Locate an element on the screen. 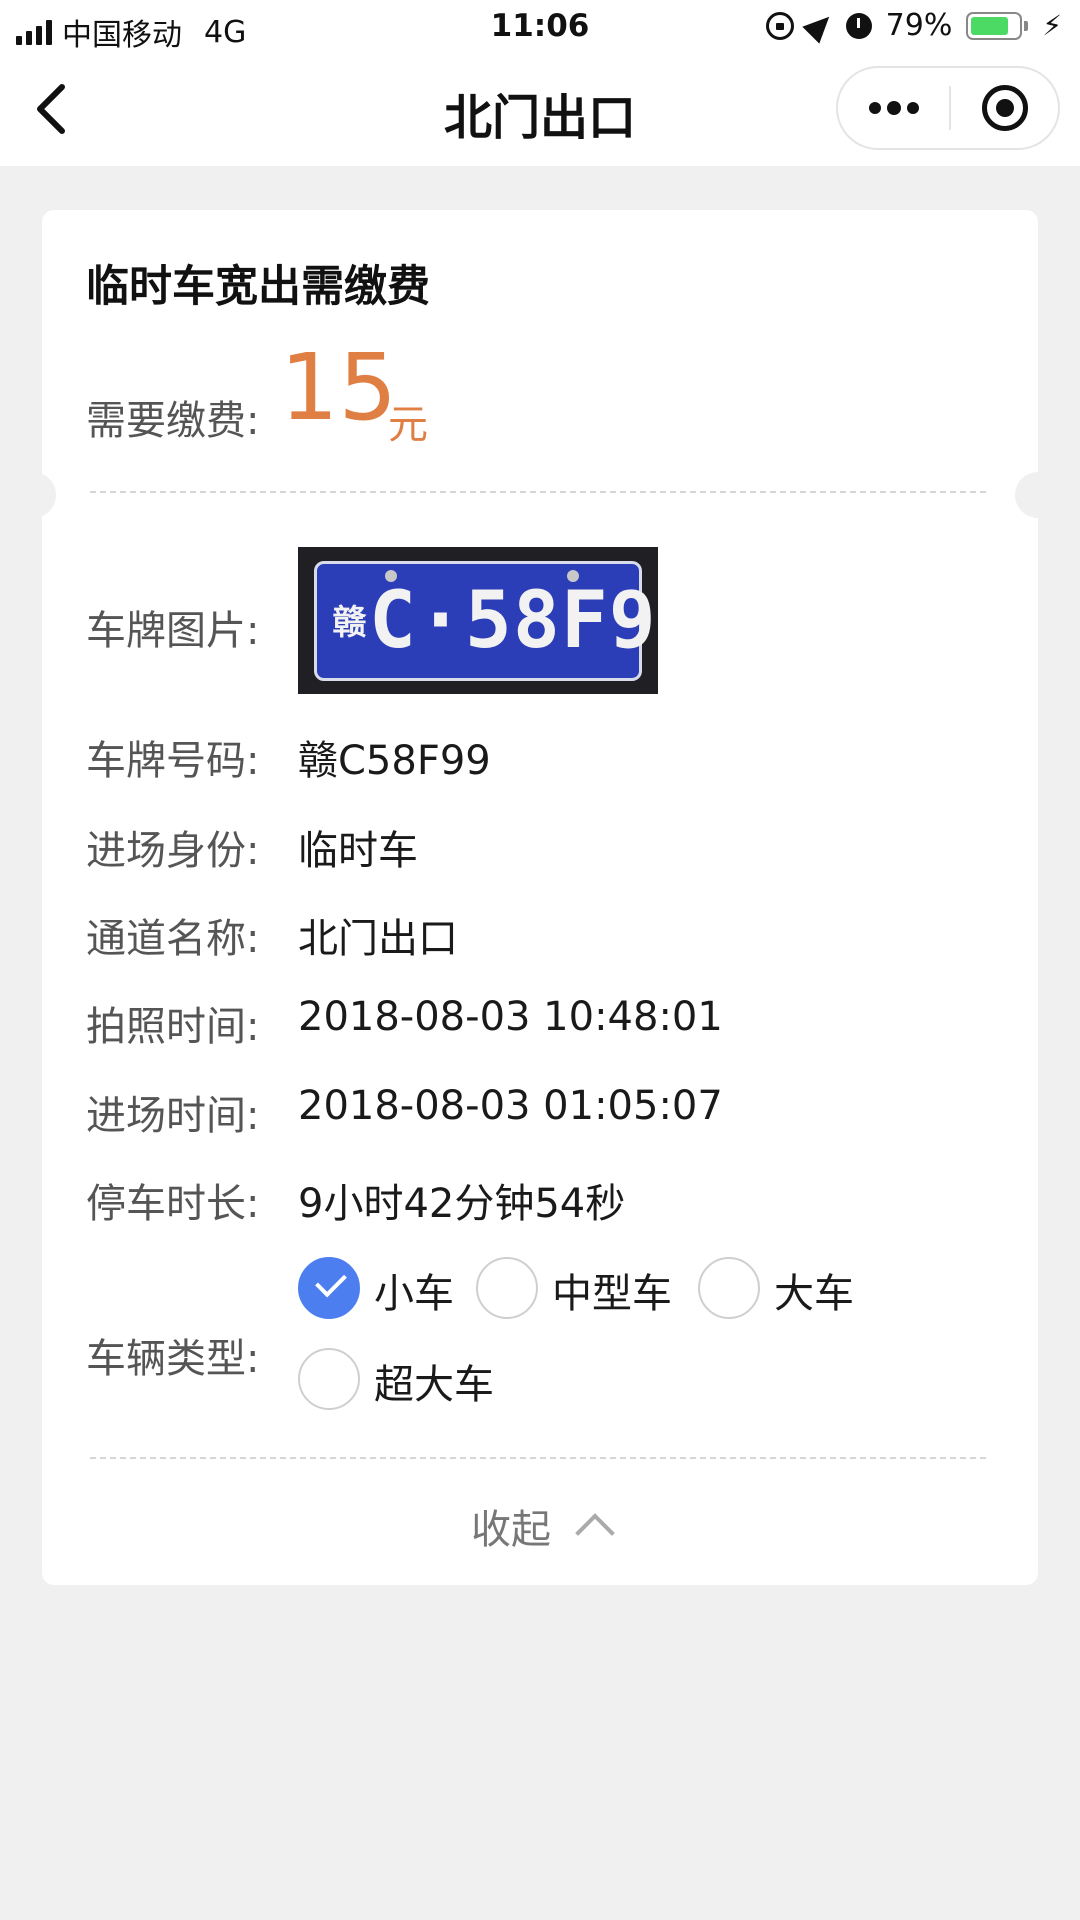  plate-image-text: C·58F99 is located at coordinates (513, 621).